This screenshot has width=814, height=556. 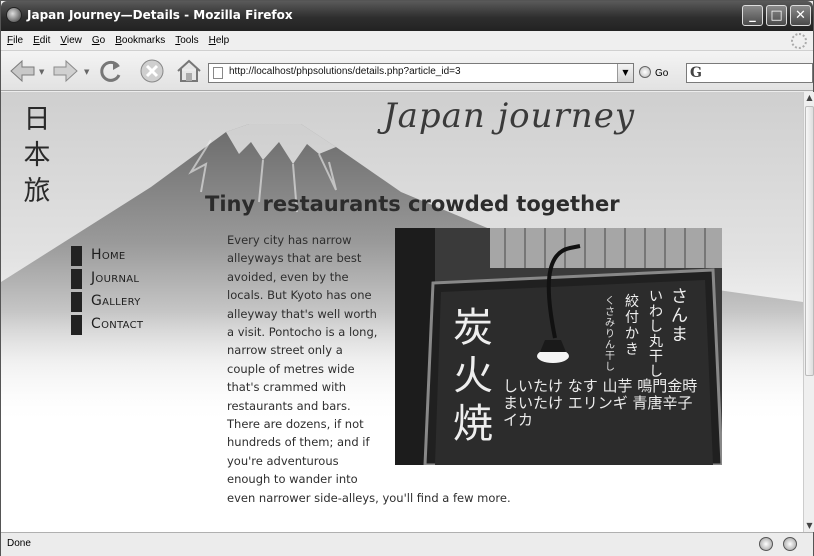 What do you see at coordinates (66, 71) in the screenshot?
I see `forward-icon` at bounding box center [66, 71].